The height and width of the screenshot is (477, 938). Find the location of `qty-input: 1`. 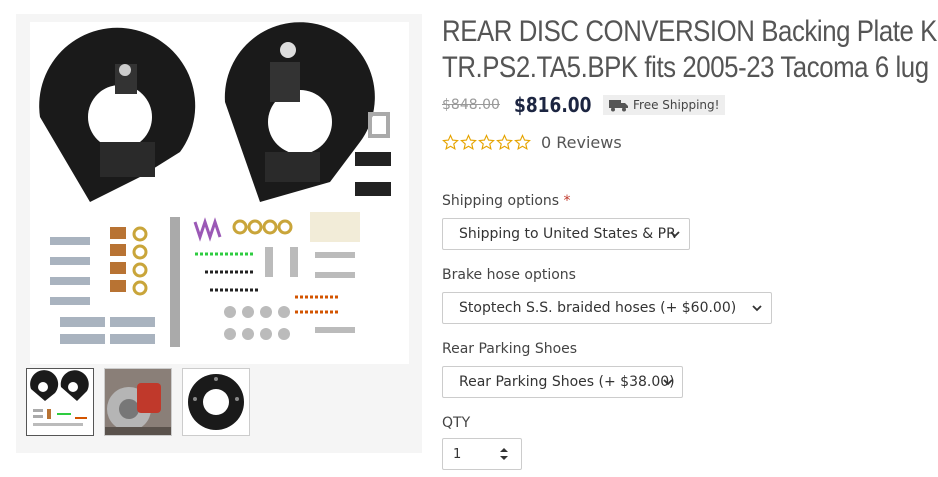

qty-input: 1 is located at coordinates (482, 454).